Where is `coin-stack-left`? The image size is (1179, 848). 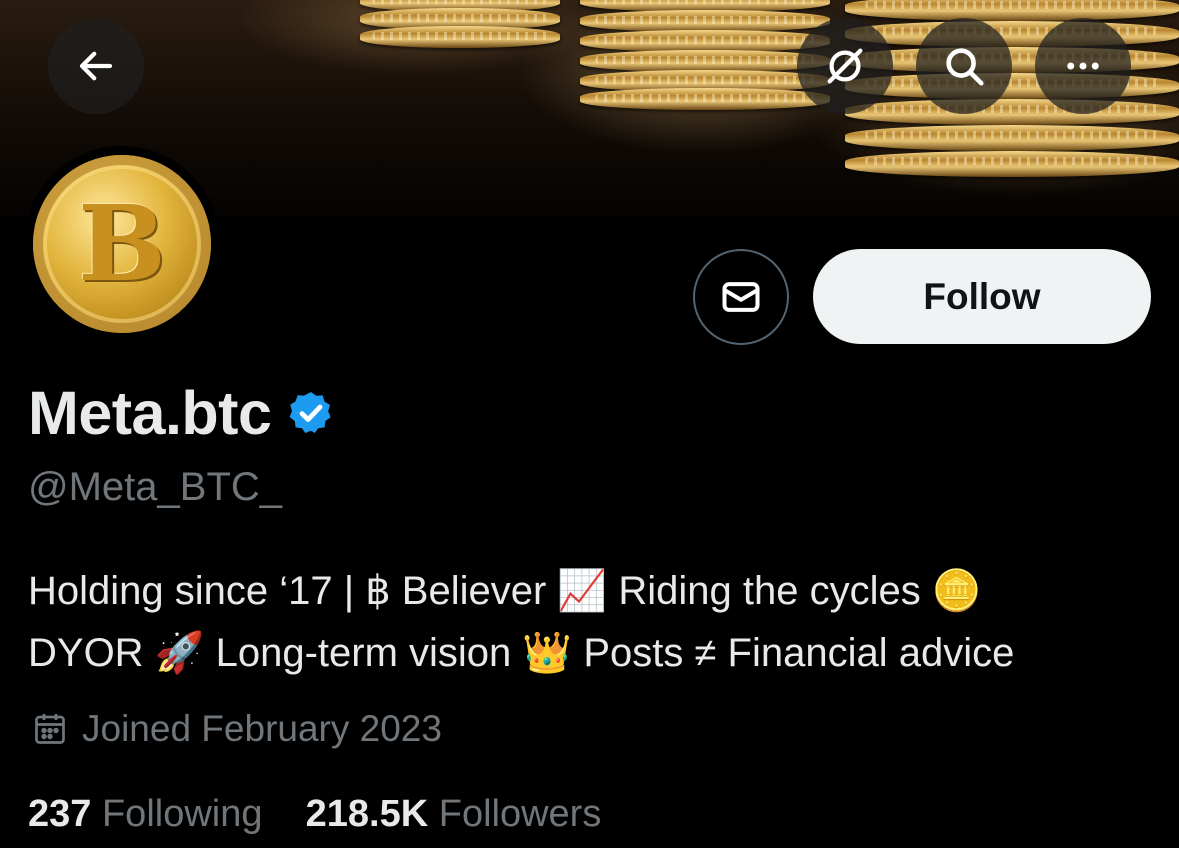
coin-stack-left is located at coordinates (460, 25).